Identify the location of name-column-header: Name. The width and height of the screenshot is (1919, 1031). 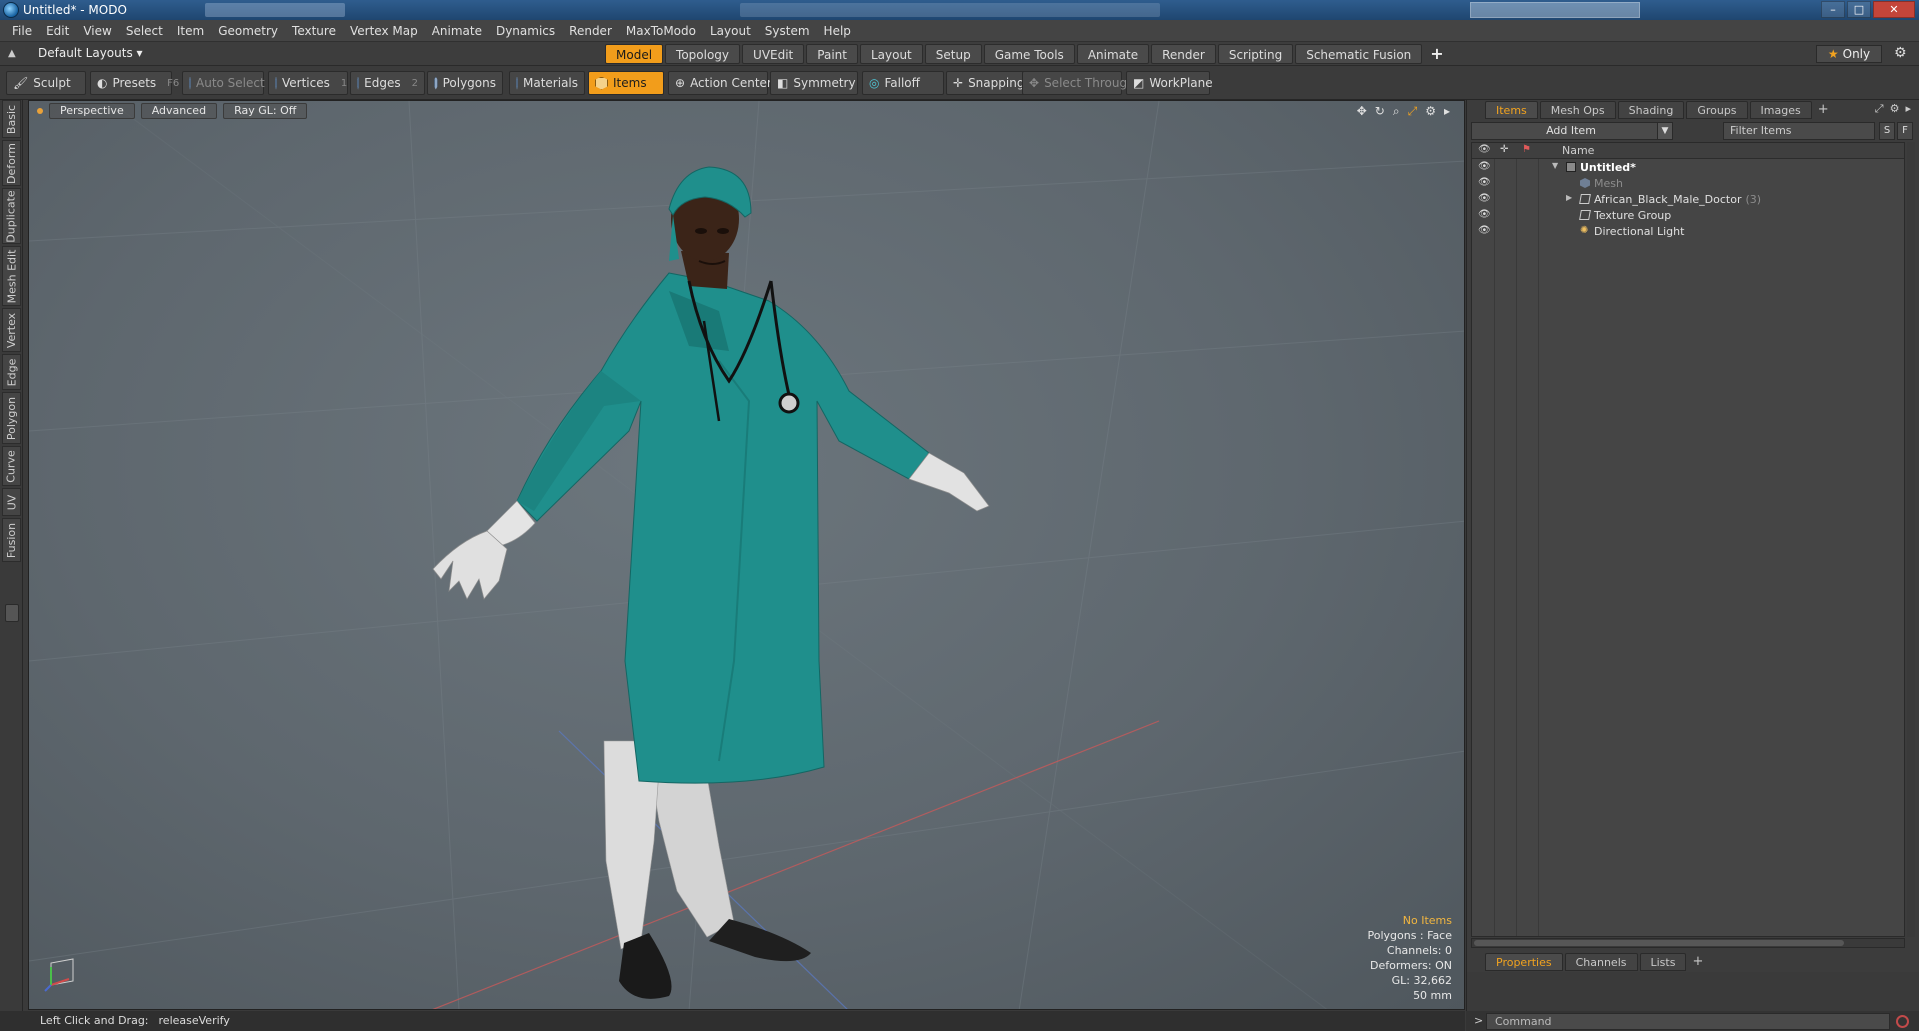
(1578, 150).